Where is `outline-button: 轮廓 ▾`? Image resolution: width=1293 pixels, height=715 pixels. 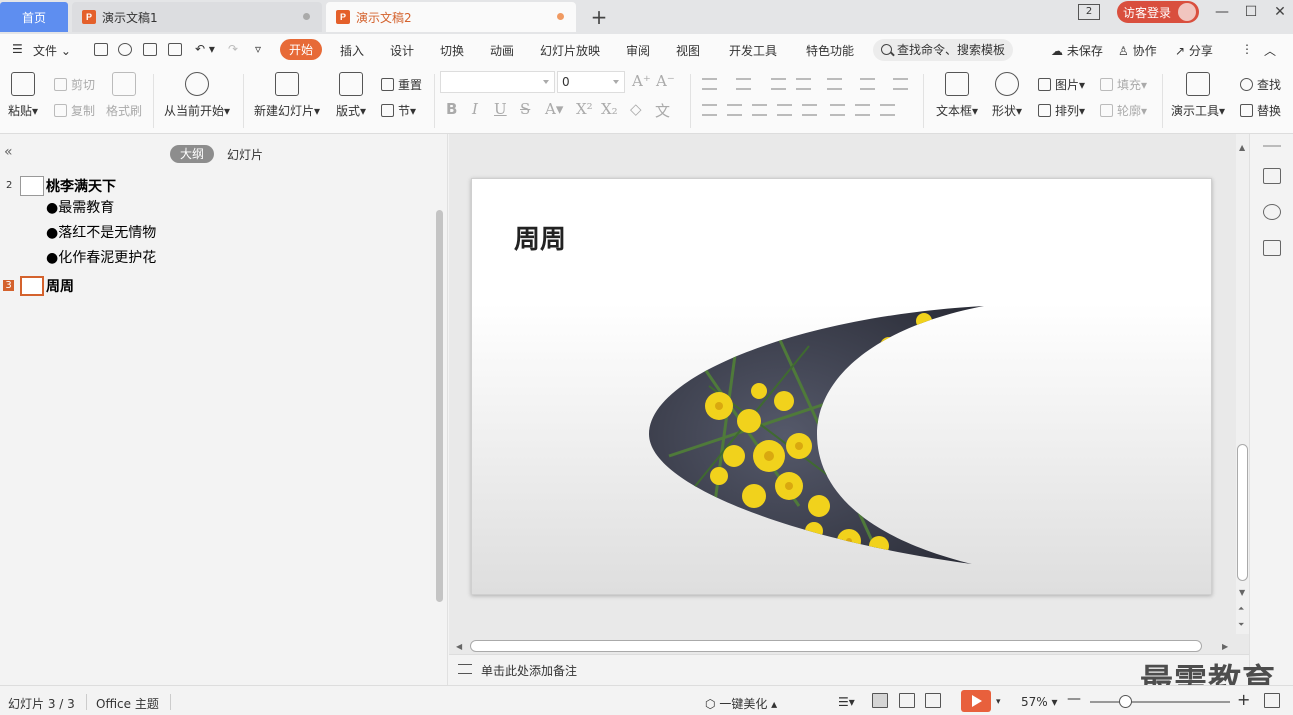 outline-button: 轮廓 ▾ is located at coordinates (1123, 110).